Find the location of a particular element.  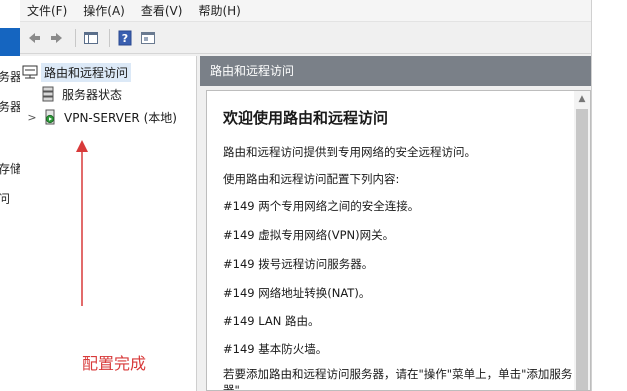

forward-button is located at coordinates (57, 38).